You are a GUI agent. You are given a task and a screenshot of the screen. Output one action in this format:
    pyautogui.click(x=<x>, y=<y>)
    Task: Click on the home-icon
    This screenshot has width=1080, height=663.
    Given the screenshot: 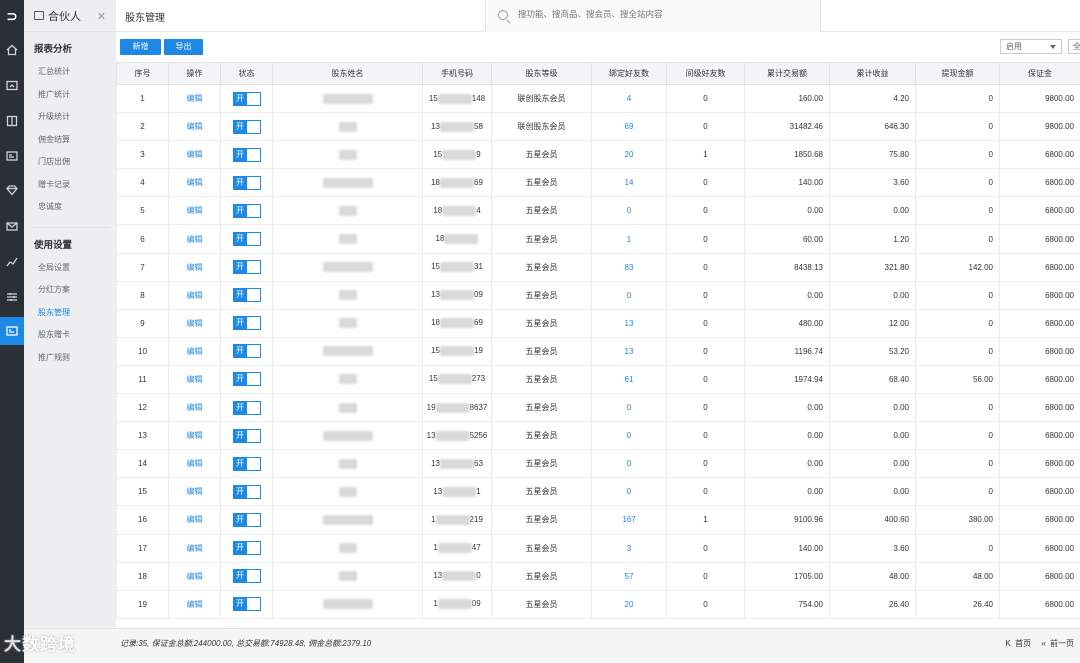 What is the action you would take?
    pyautogui.click(x=12, y=50)
    